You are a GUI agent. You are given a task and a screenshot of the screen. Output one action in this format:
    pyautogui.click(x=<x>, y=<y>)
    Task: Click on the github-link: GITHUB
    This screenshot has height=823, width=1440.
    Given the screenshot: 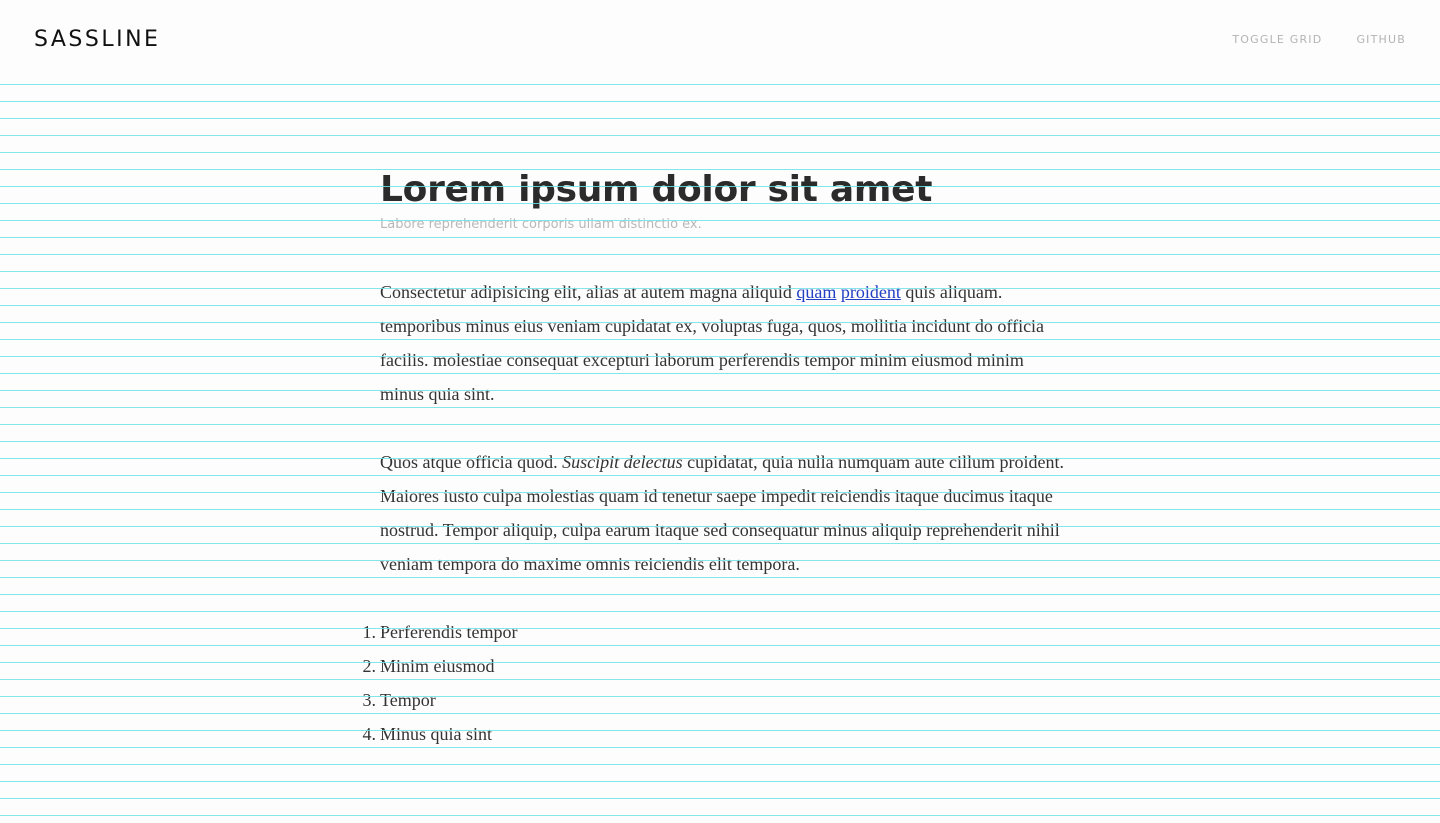 What is the action you would take?
    pyautogui.click(x=1381, y=40)
    